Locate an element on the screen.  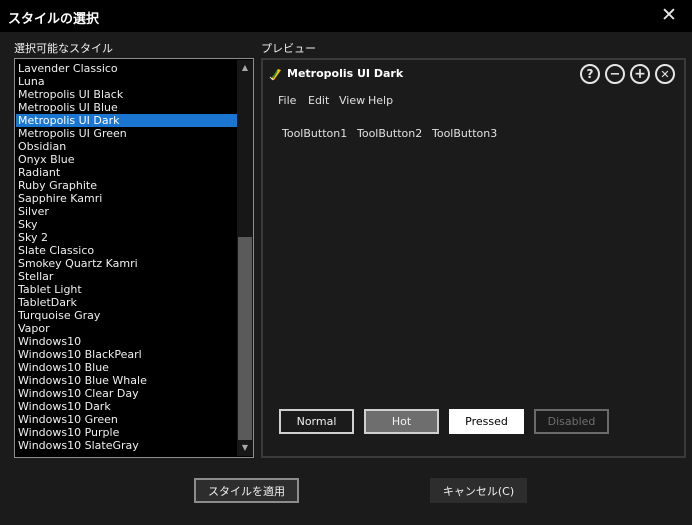
cancel-button: キャンセル(C) is located at coordinates (478, 490).